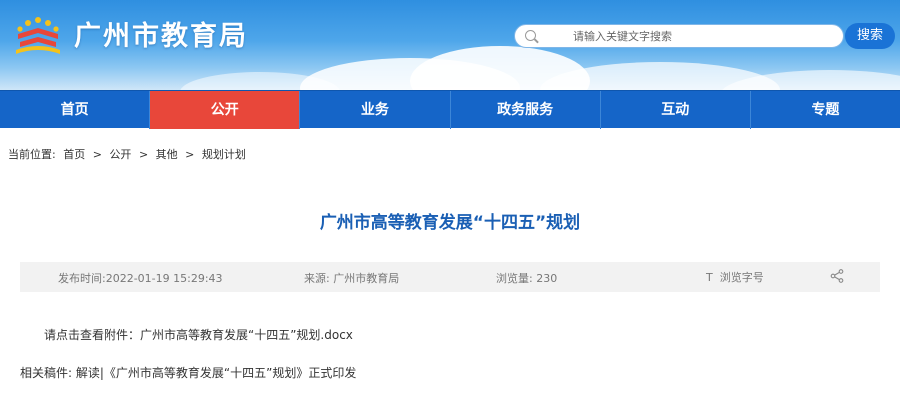 The height and width of the screenshot is (413, 900). Describe the element at coordinates (224, 154) in the screenshot. I see `breadcrumb-link-planning: 规划计划` at that location.